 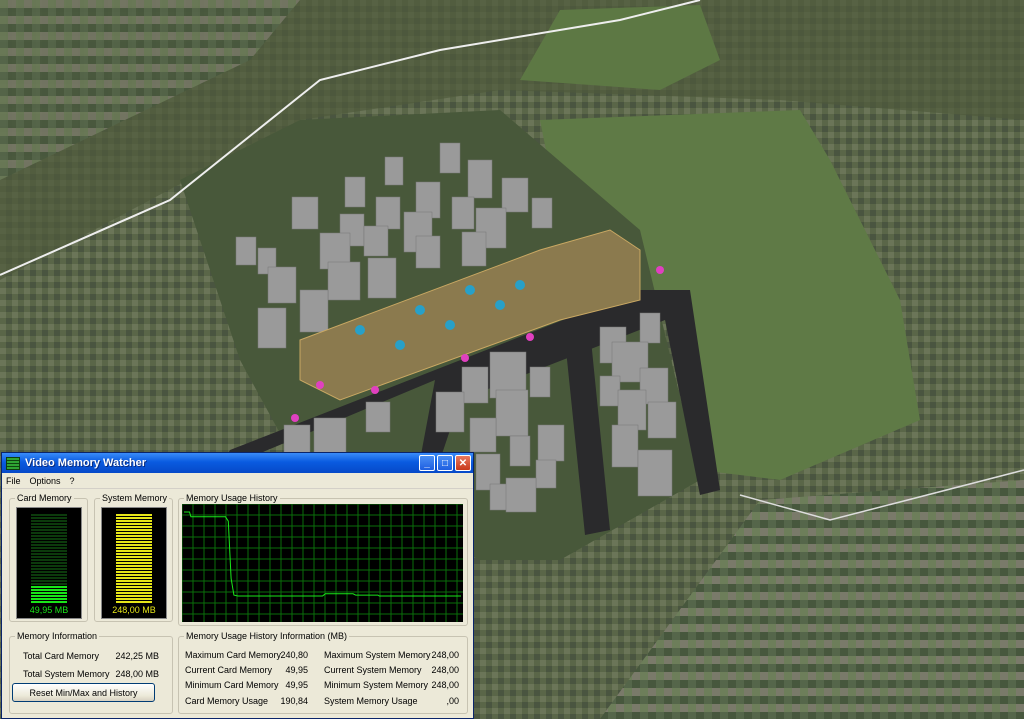 I want to click on memory-usage-history-graph, so click(x=322, y=563).